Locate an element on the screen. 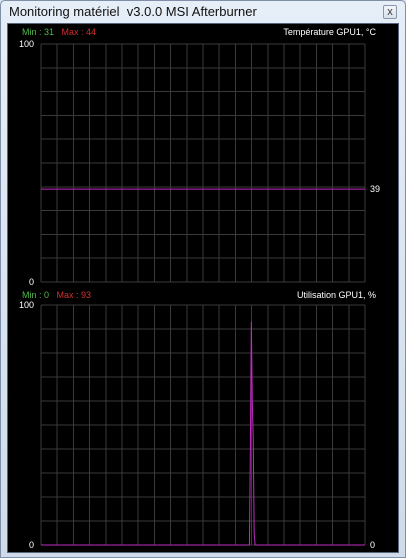  utilisation-y-max-label: 100 is located at coordinates (26, 305).